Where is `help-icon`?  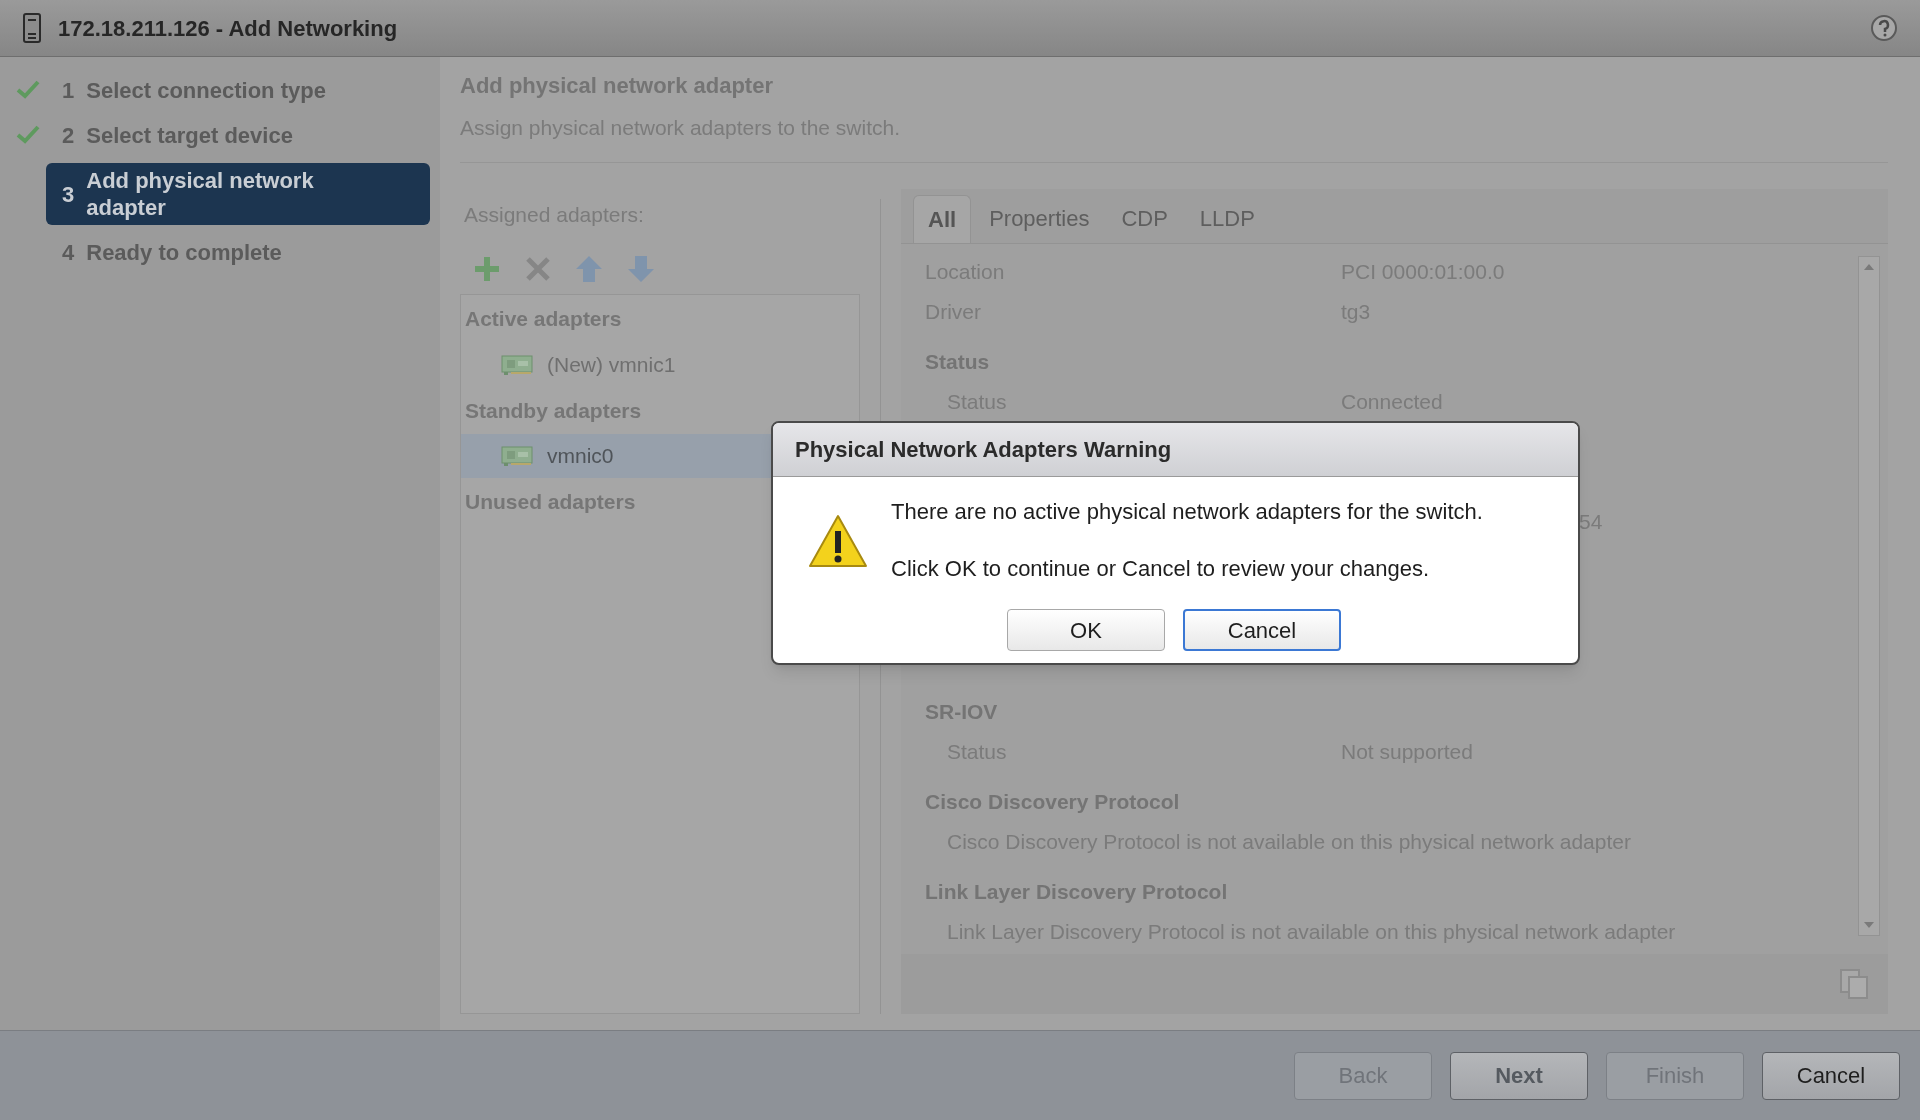 help-icon is located at coordinates (1884, 28).